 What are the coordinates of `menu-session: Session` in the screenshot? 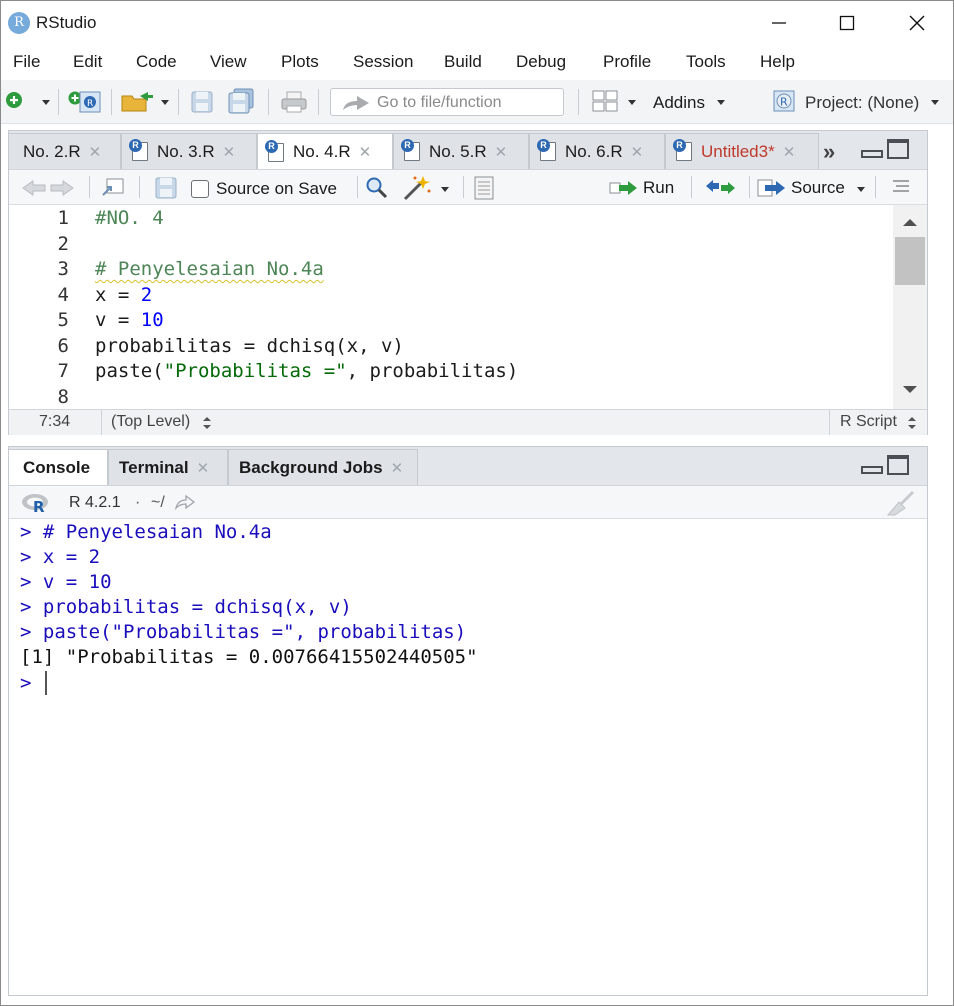 It's located at (383, 62).